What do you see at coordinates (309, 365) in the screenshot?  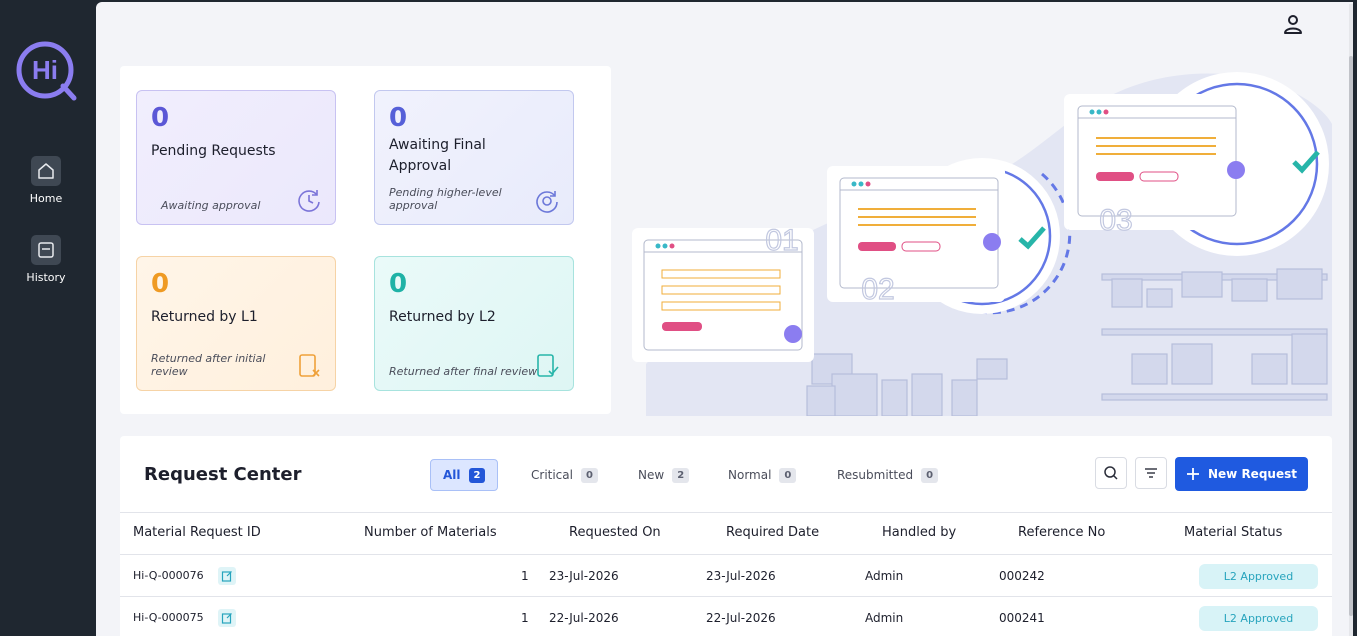 I see `document-x-icon` at bounding box center [309, 365].